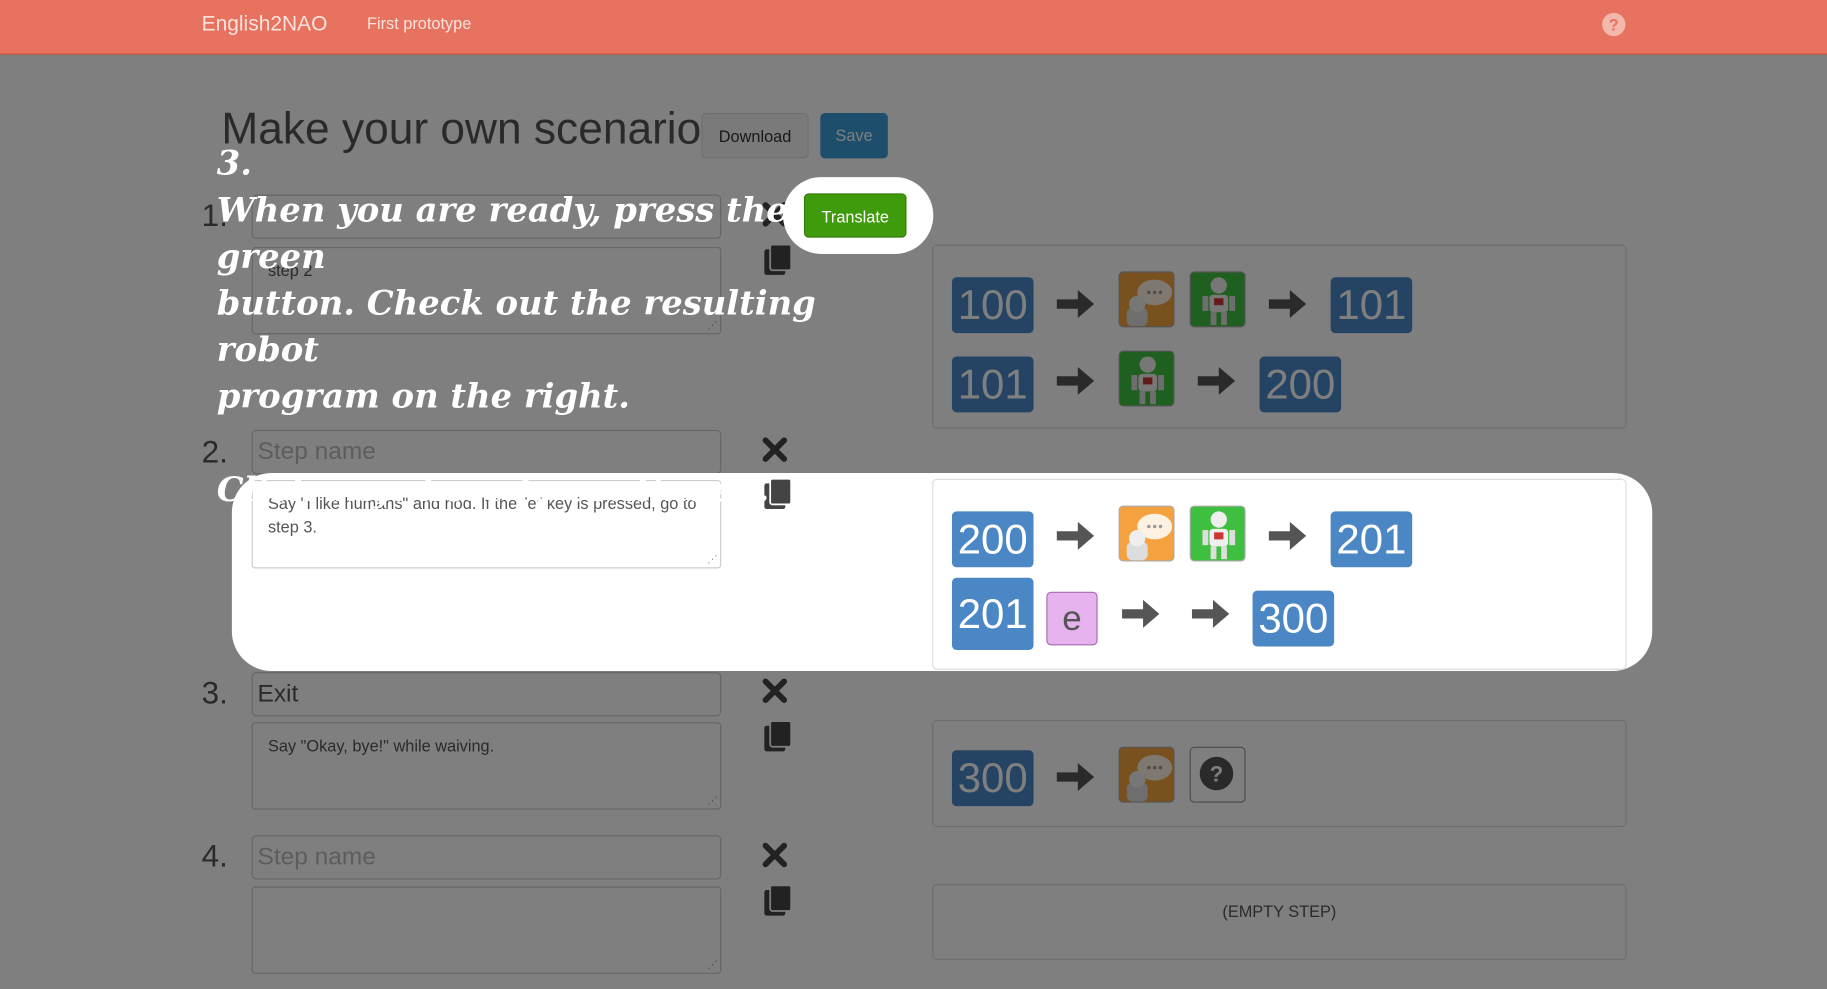 The height and width of the screenshot is (989, 1827). I want to click on brand-link: English2NAO, so click(265, 24).